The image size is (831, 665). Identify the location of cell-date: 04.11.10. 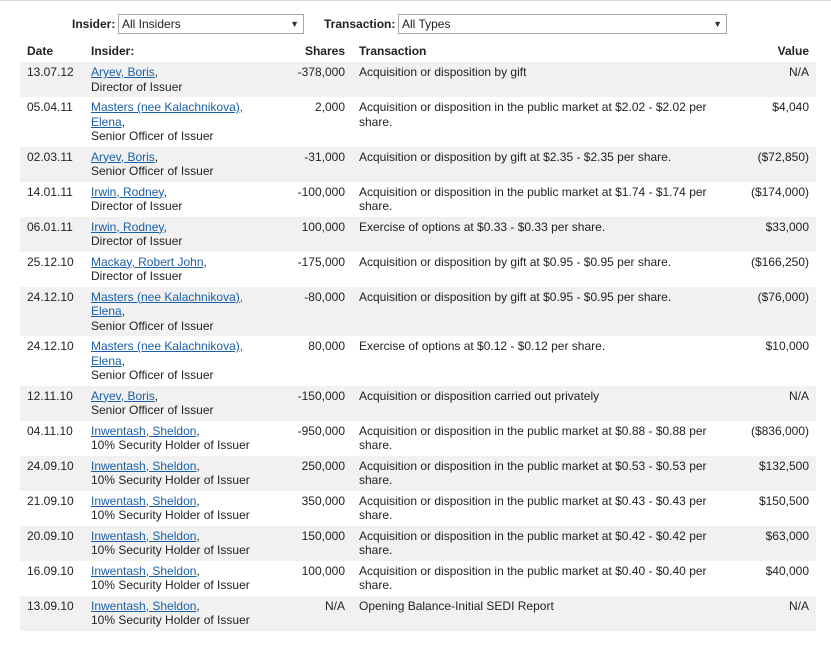
(52, 438).